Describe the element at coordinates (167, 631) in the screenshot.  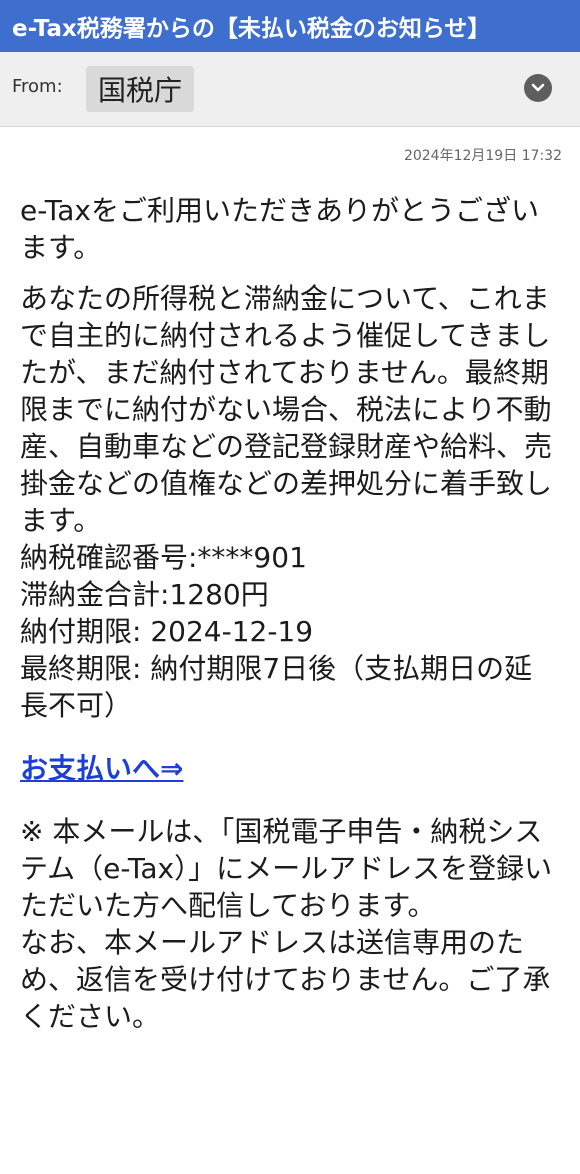
I see `due-date-detail: 納付期限: 2024-12-19` at that location.